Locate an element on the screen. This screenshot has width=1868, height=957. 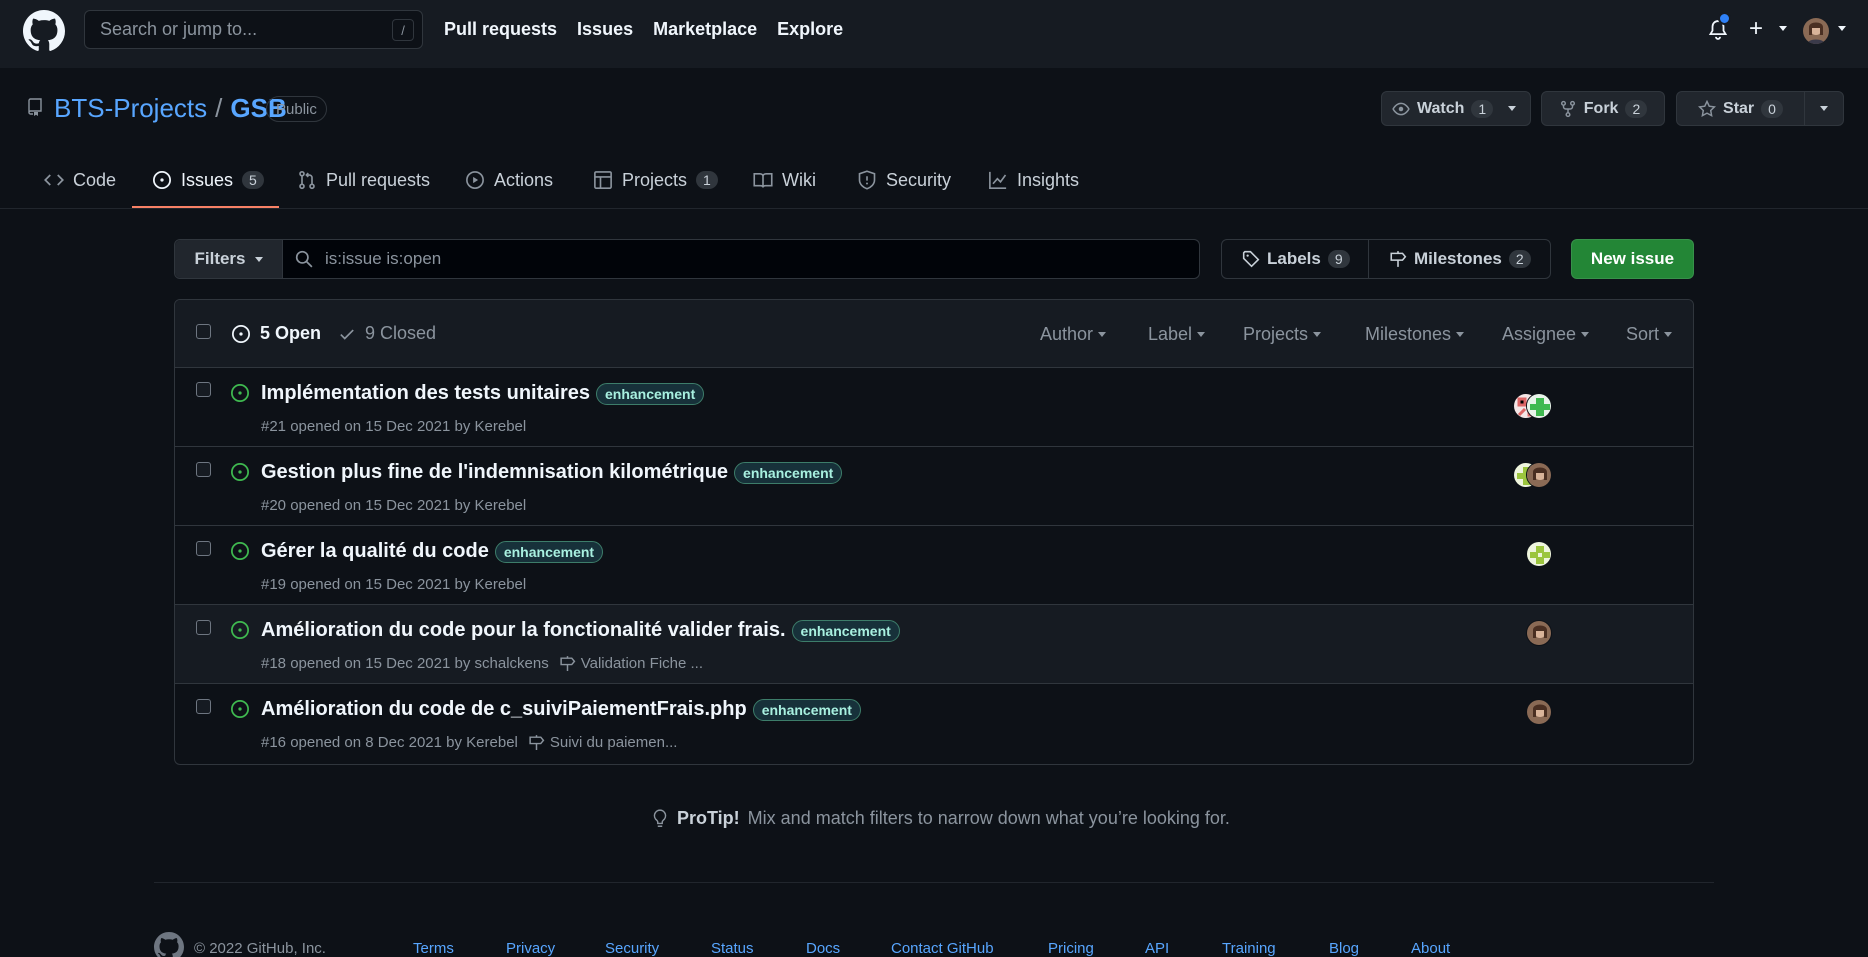
tab-wiki: Wiki is located at coordinates (784, 180).